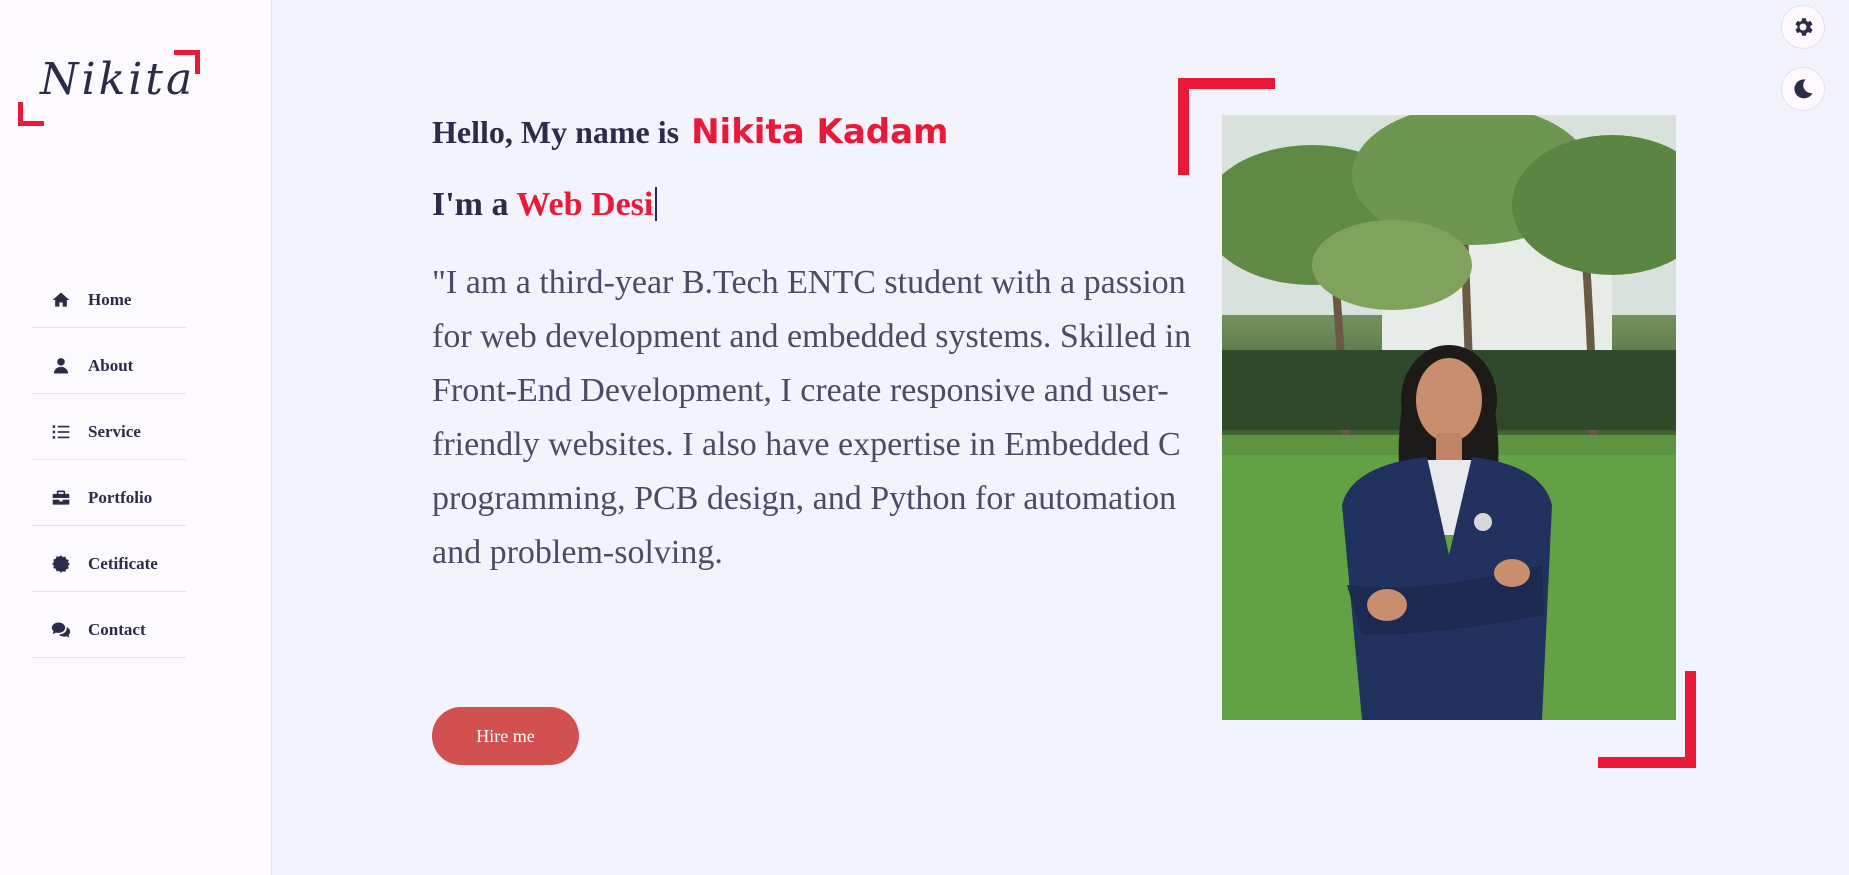 Image resolution: width=1849 pixels, height=875 pixels. What do you see at coordinates (111, 365) in the screenshot?
I see `nav-label: About` at bounding box center [111, 365].